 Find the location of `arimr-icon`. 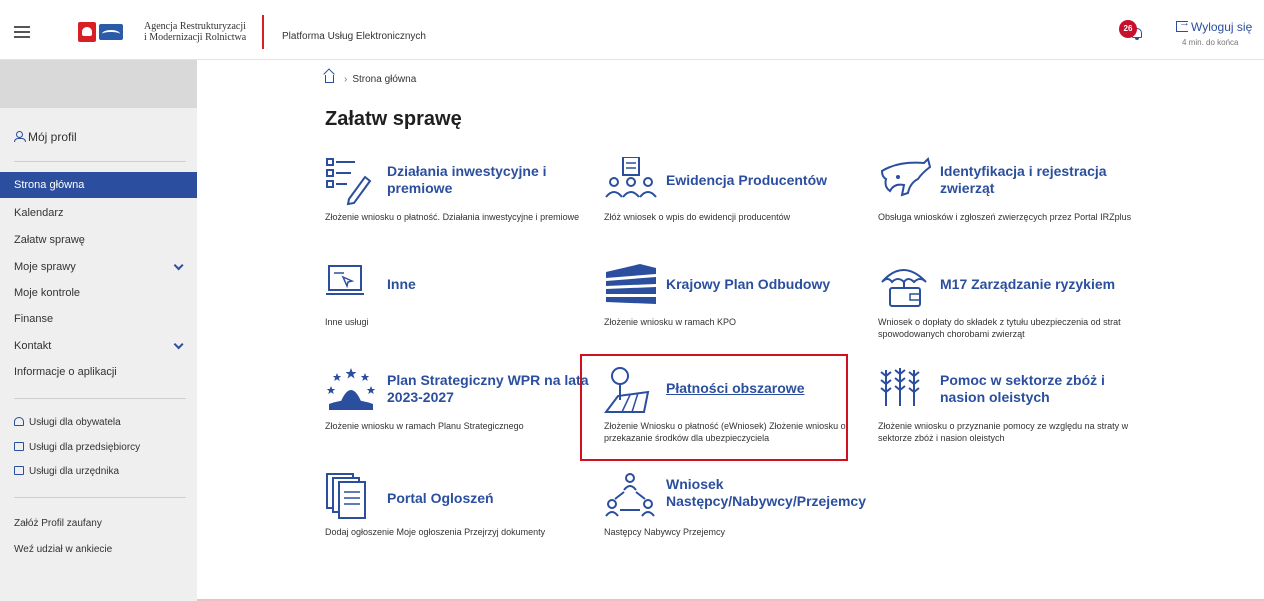

arimr-icon is located at coordinates (111, 32).